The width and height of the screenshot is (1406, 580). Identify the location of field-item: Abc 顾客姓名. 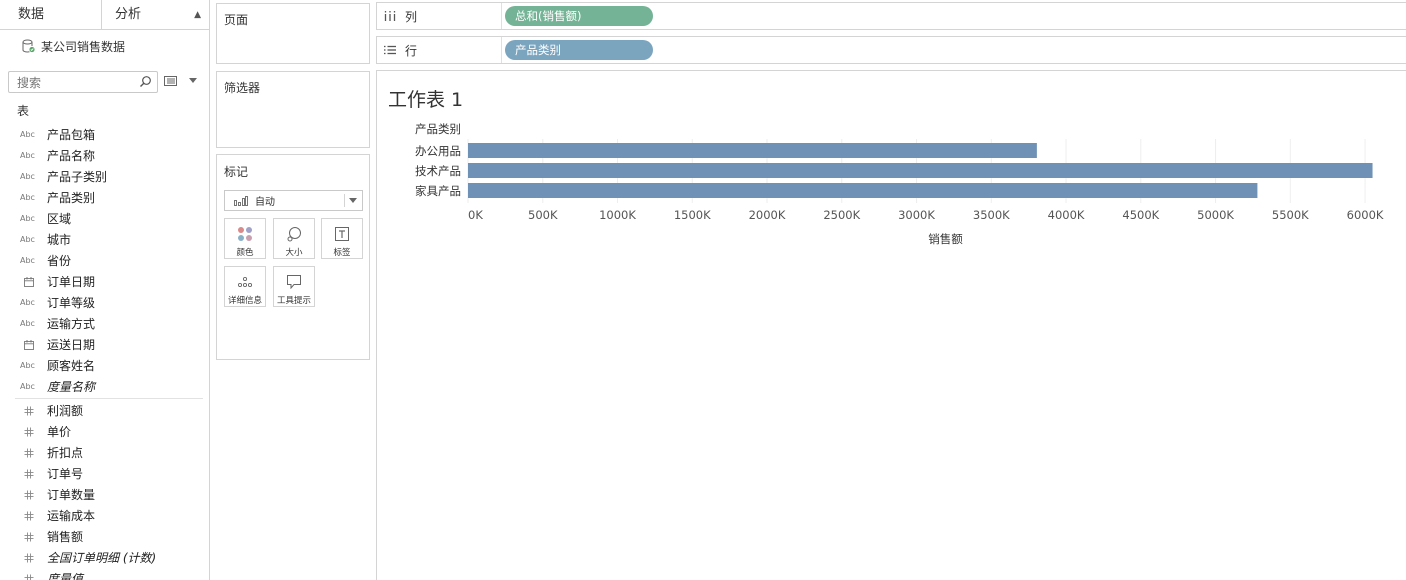
(104, 365).